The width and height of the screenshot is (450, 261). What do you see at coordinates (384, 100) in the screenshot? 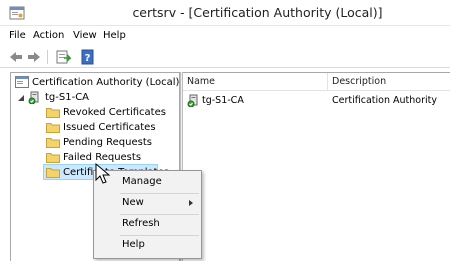
I see `cell-description: Certification Authority` at bounding box center [384, 100].